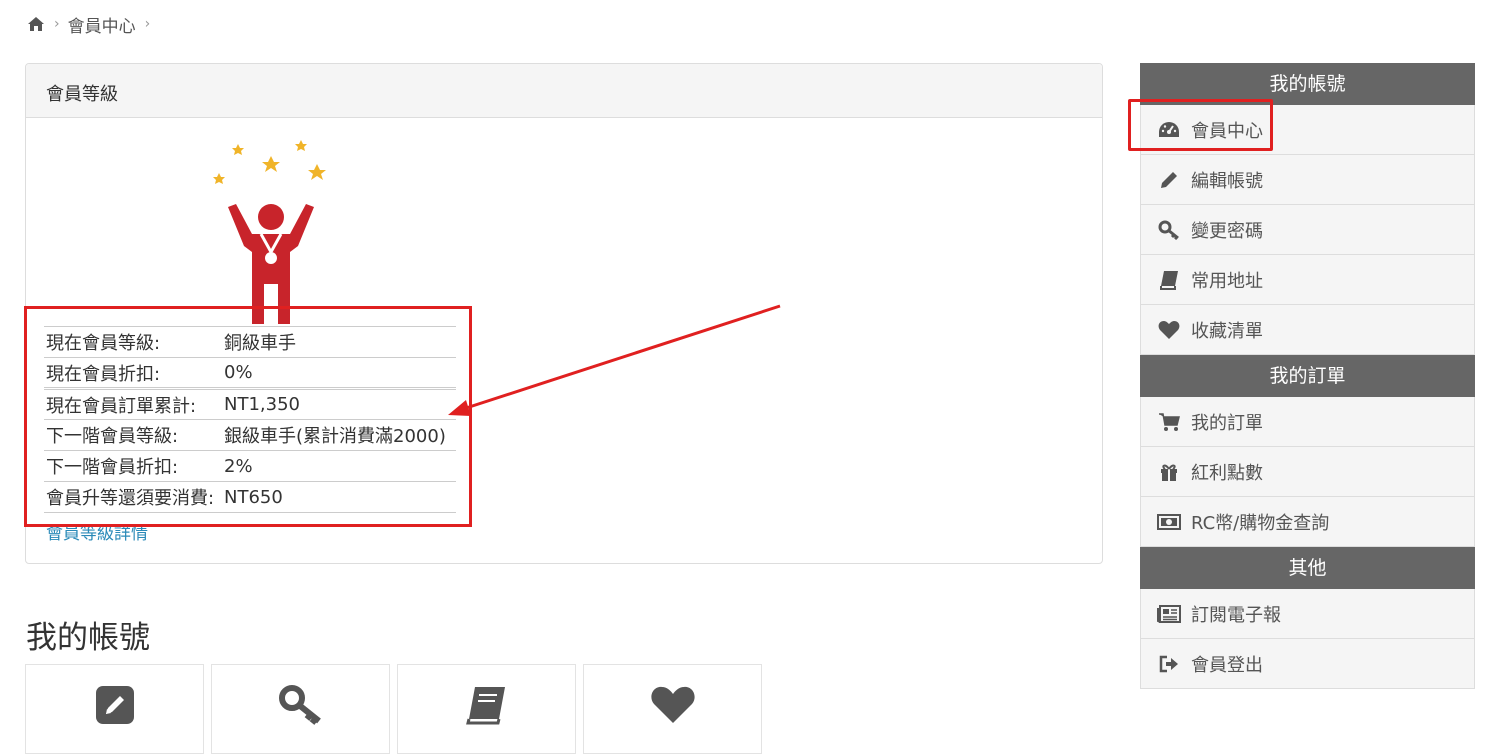 The height and width of the screenshot is (754, 1486). What do you see at coordinates (1227, 423) in the screenshot?
I see `sidebar-item-label: 我的訂單` at bounding box center [1227, 423].